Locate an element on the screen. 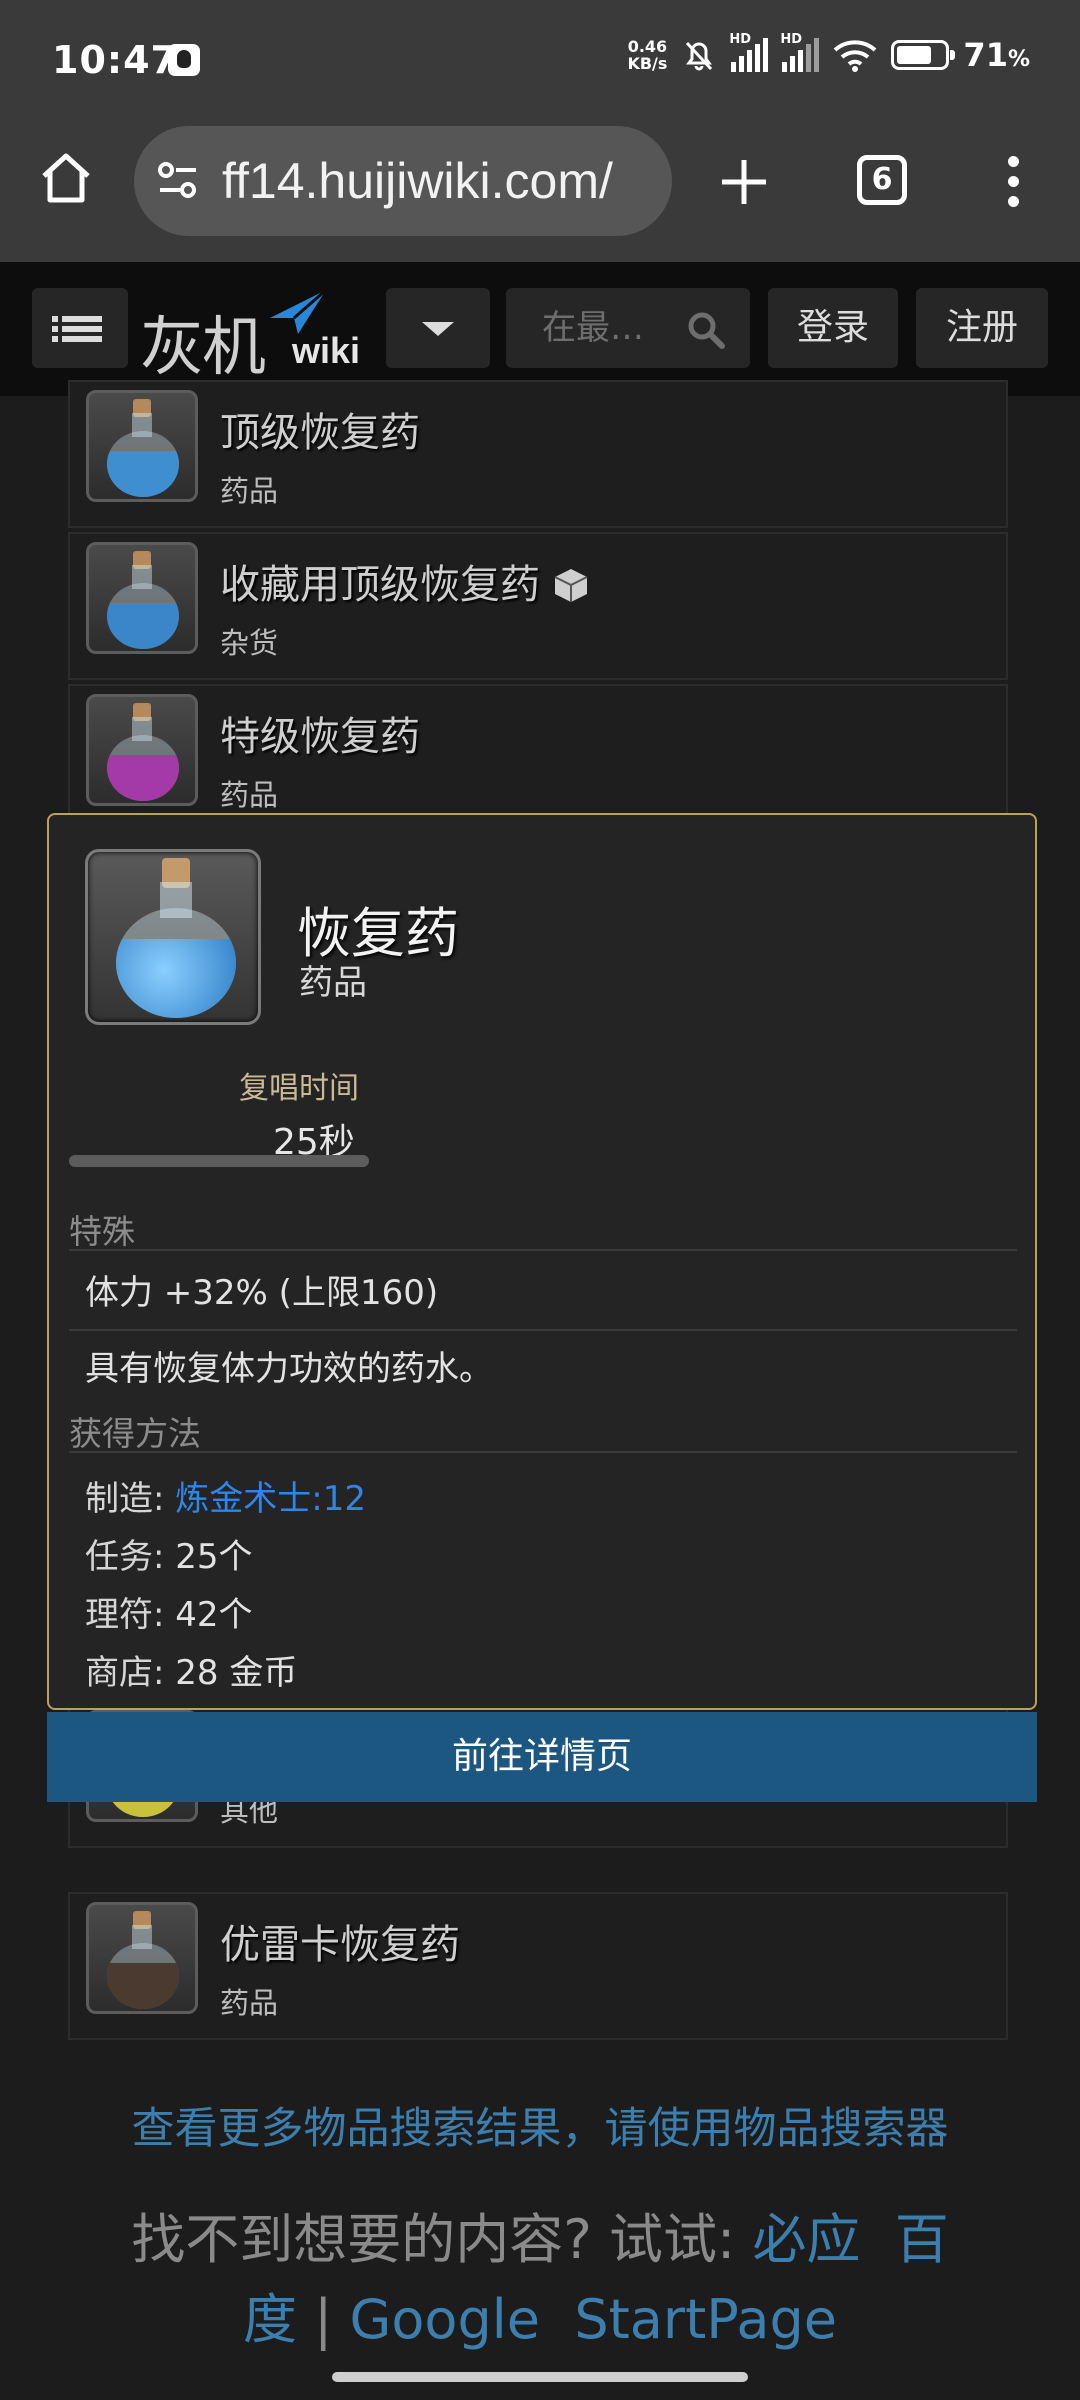 This screenshot has height=2400, width=1080. register-button: 注册 is located at coordinates (982, 328).